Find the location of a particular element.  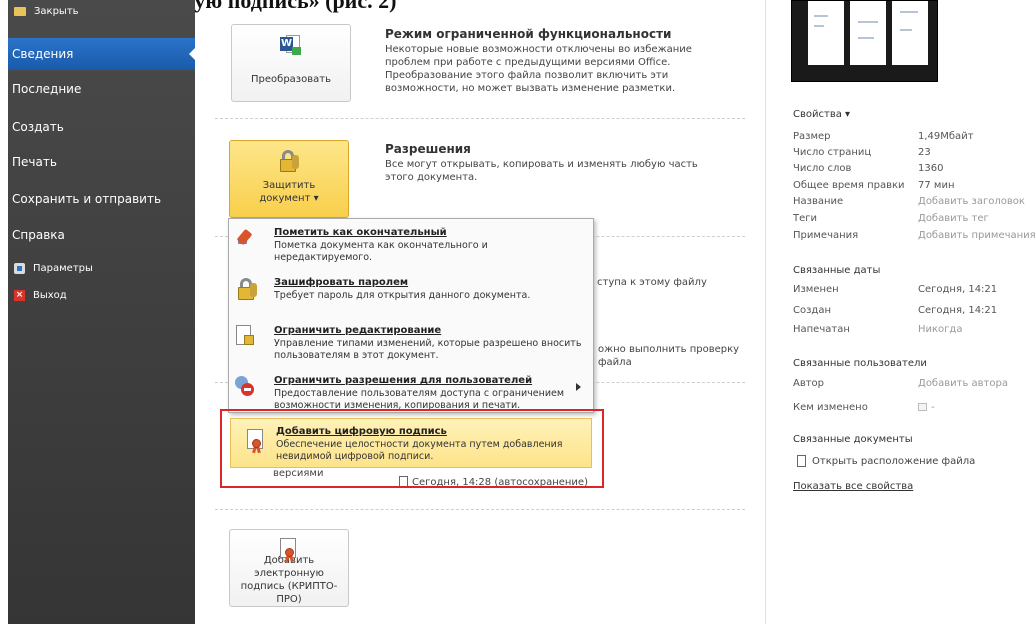

menu-item-title: Ограничить разрешения для пользователей is located at coordinates (403, 380).